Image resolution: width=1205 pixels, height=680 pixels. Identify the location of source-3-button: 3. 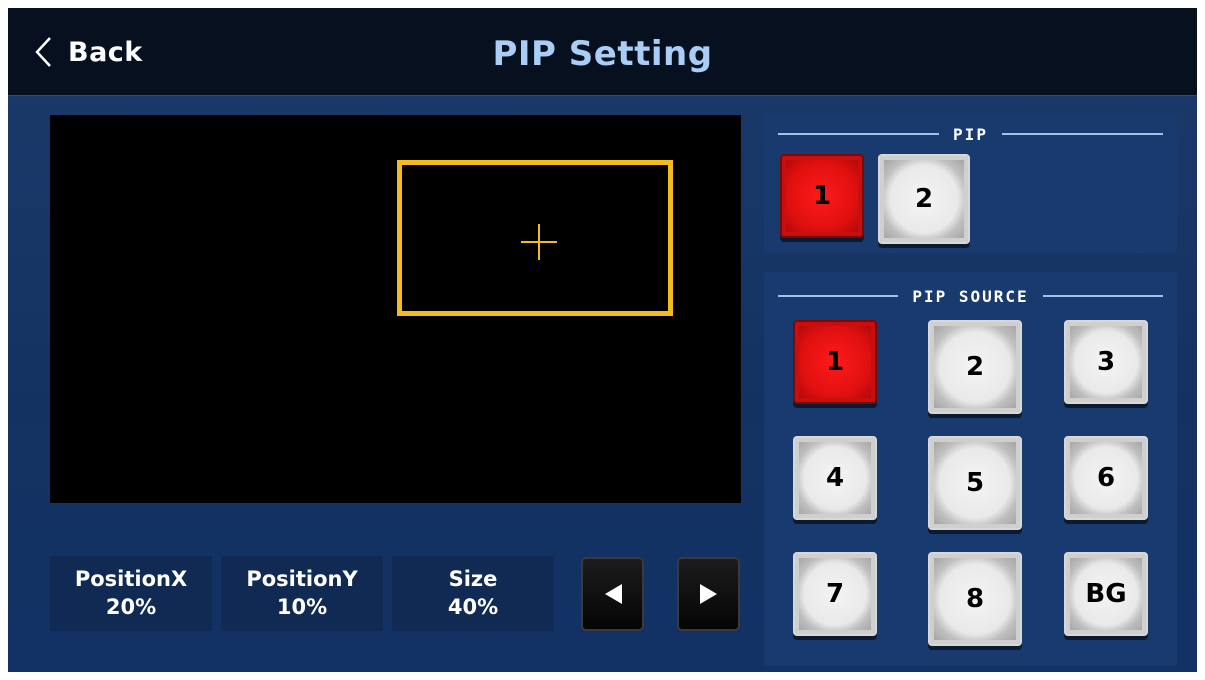
(1106, 362).